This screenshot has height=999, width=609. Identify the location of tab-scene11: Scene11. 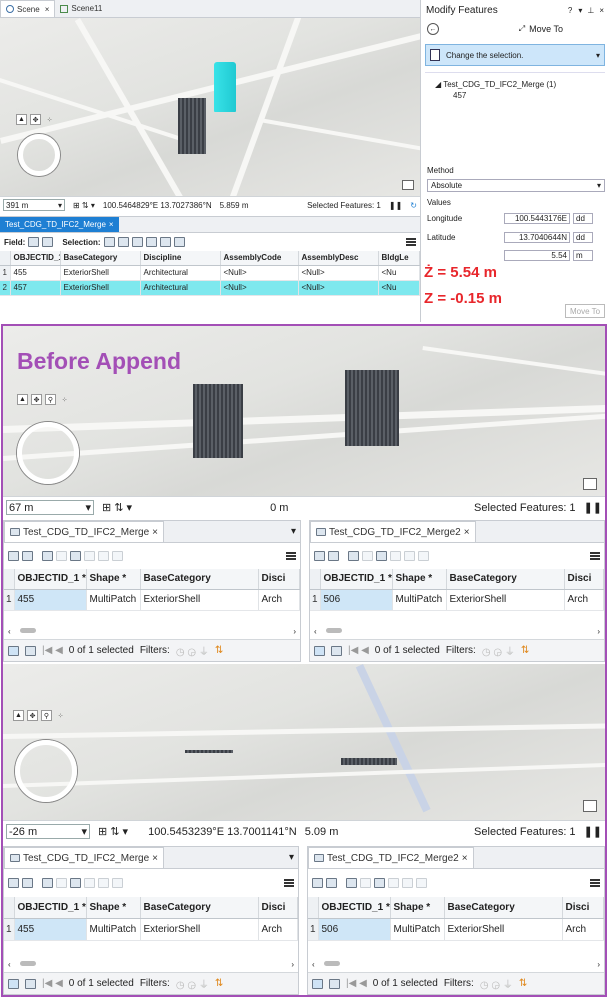
(81, 8).